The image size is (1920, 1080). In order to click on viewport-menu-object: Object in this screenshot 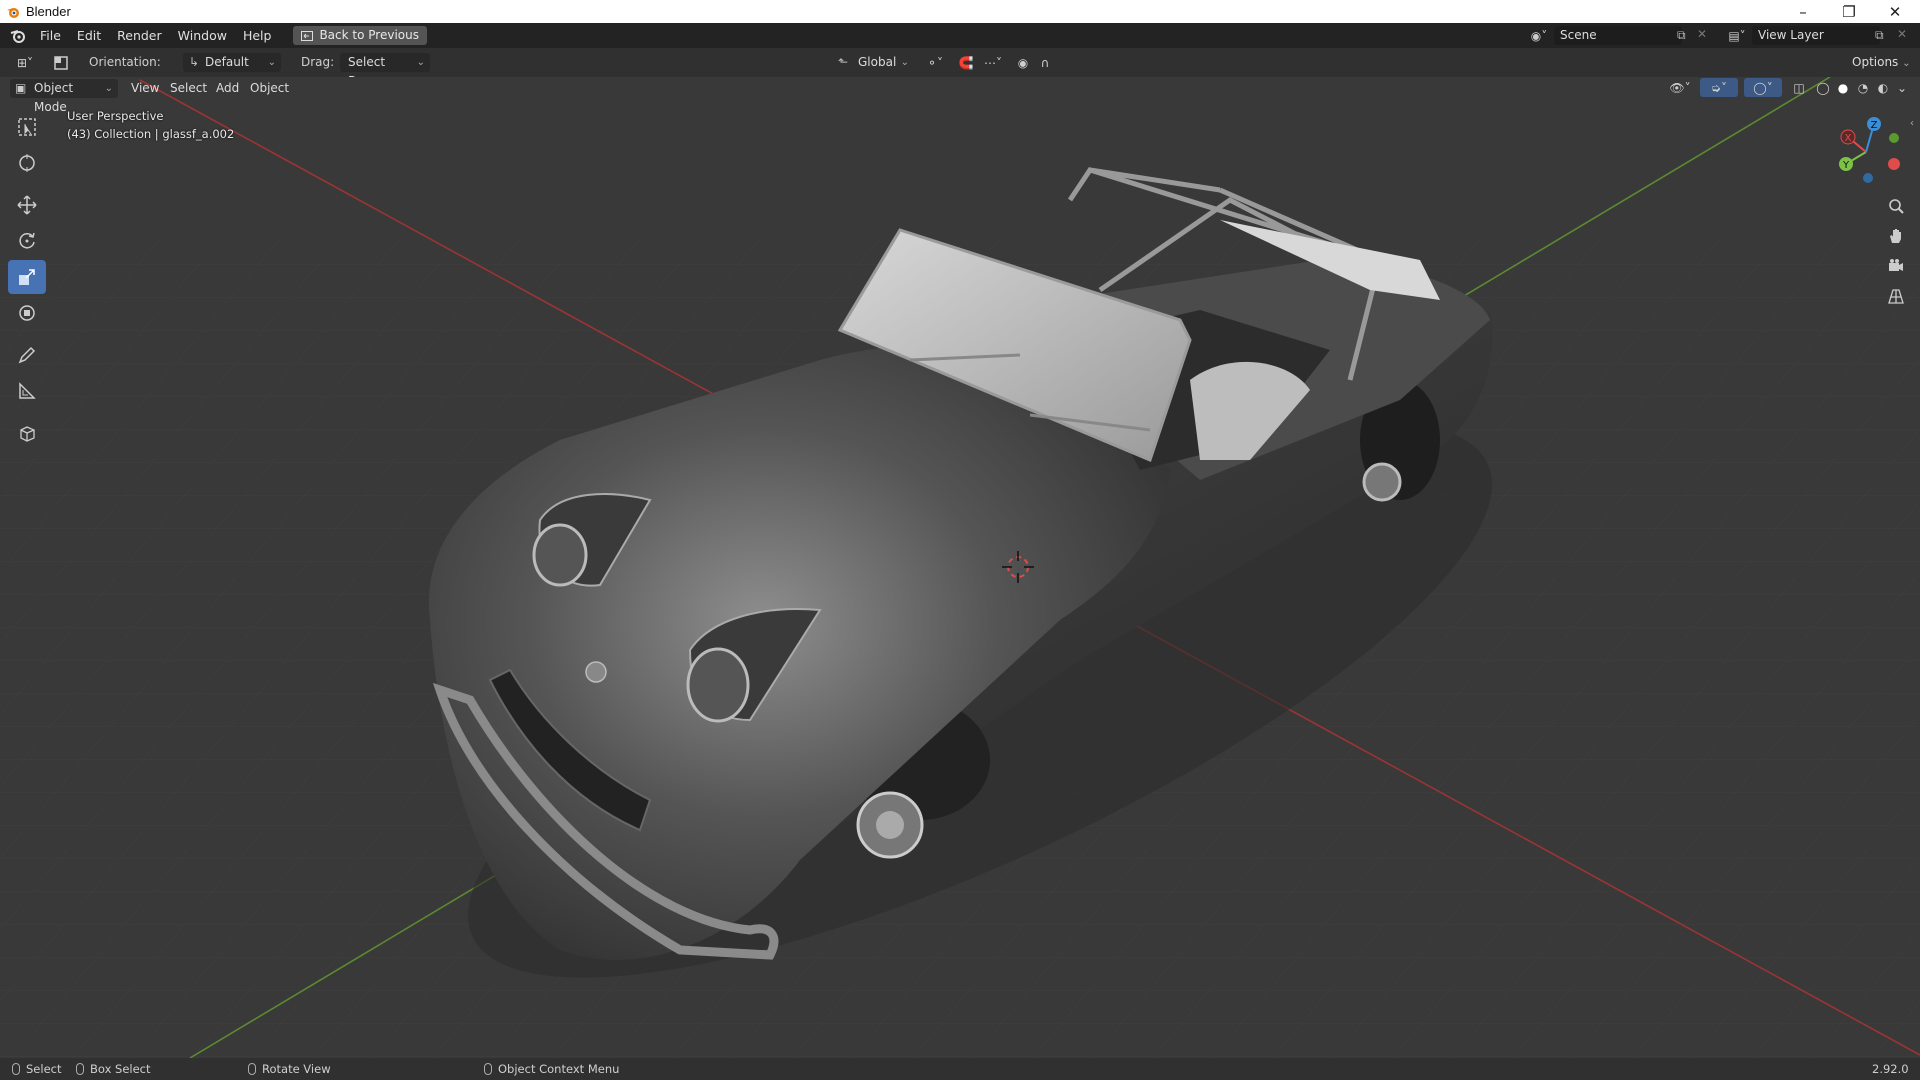, I will do `click(269, 88)`.